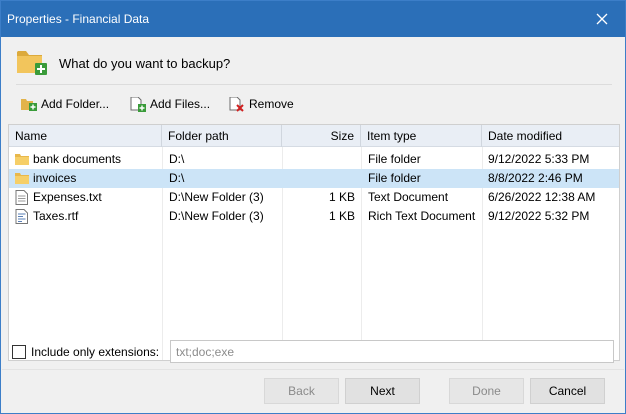 Image resolution: width=626 pixels, height=414 pixels. What do you see at coordinates (87, 178) in the screenshot?
I see `row-name-cell: invoices` at bounding box center [87, 178].